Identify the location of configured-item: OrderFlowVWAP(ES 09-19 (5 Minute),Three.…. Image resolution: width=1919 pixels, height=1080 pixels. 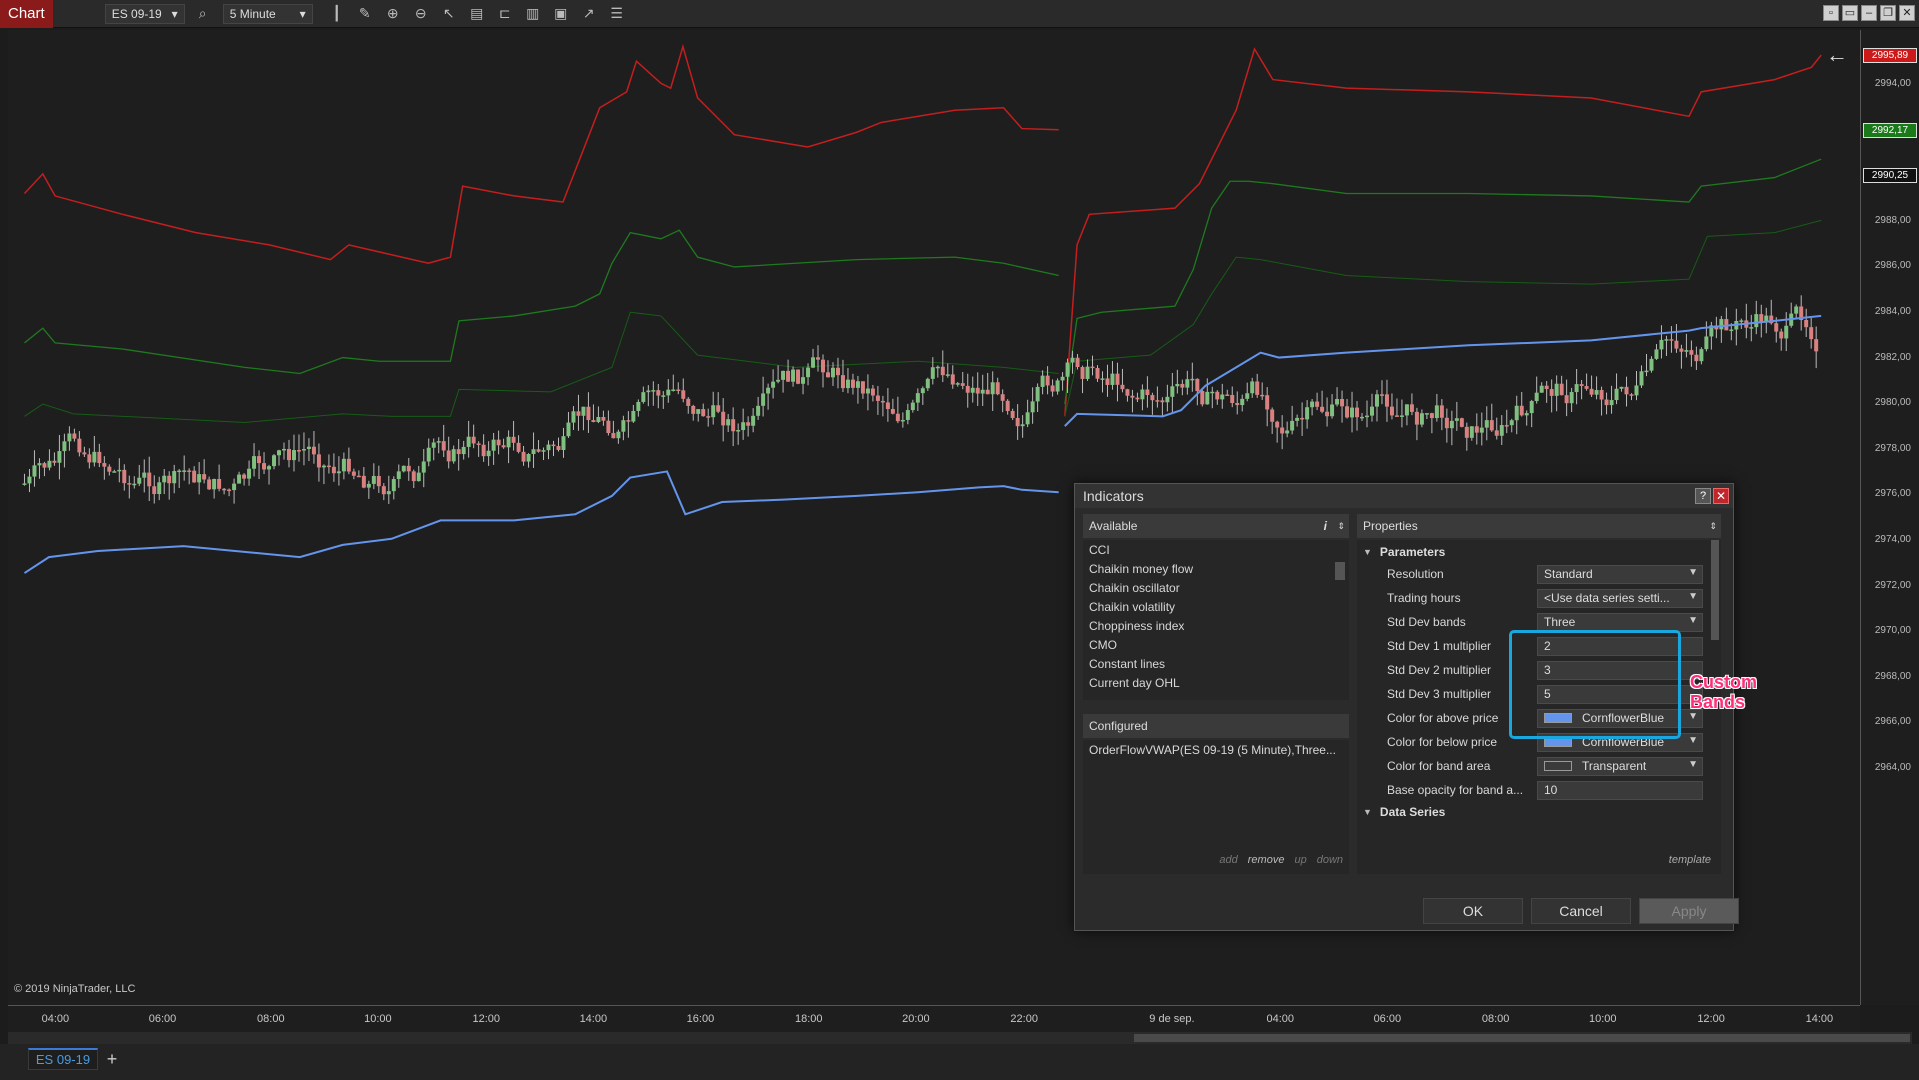
(1216, 750).